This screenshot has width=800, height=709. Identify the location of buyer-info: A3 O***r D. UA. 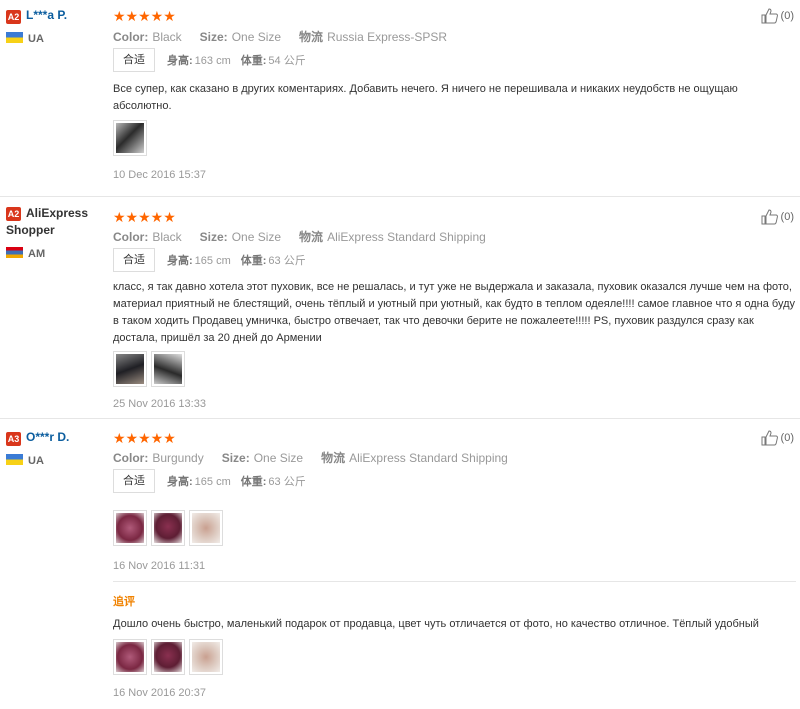
(56, 448).